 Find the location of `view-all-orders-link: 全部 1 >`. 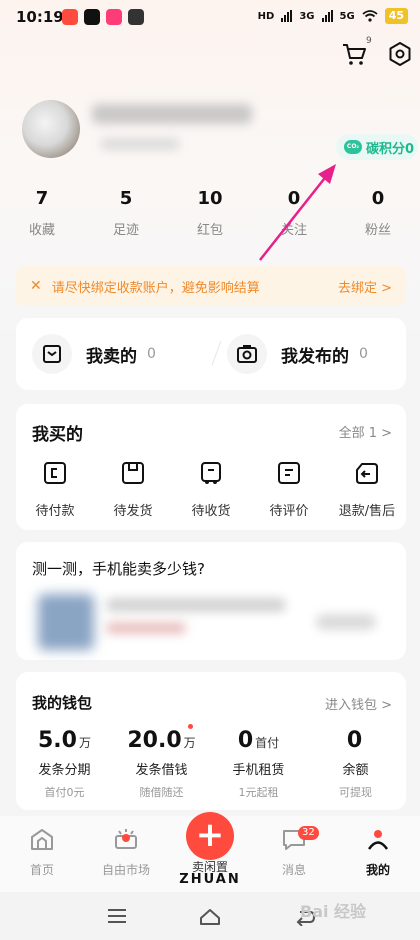

view-all-orders-link: 全部 1 > is located at coordinates (365, 431).